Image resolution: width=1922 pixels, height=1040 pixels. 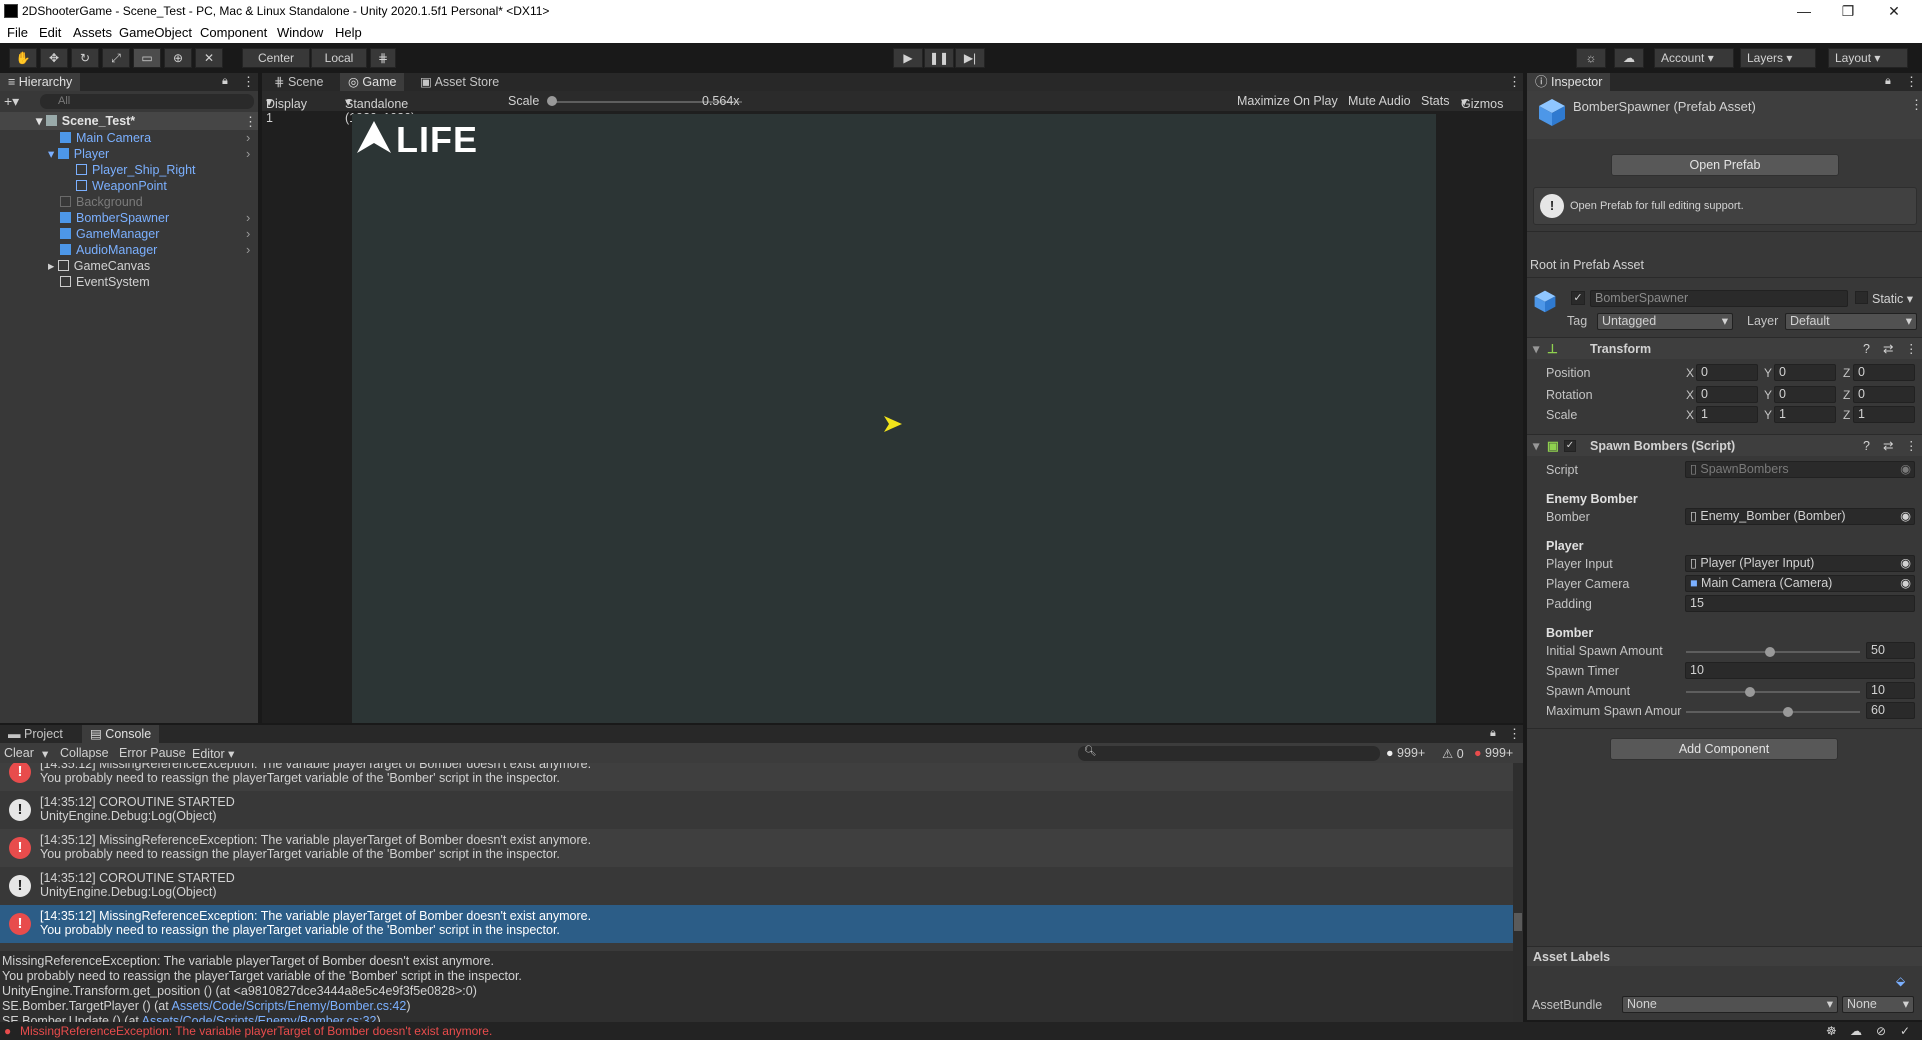 I want to click on rotate-tool-icon: ↻, so click(x=85, y=58).